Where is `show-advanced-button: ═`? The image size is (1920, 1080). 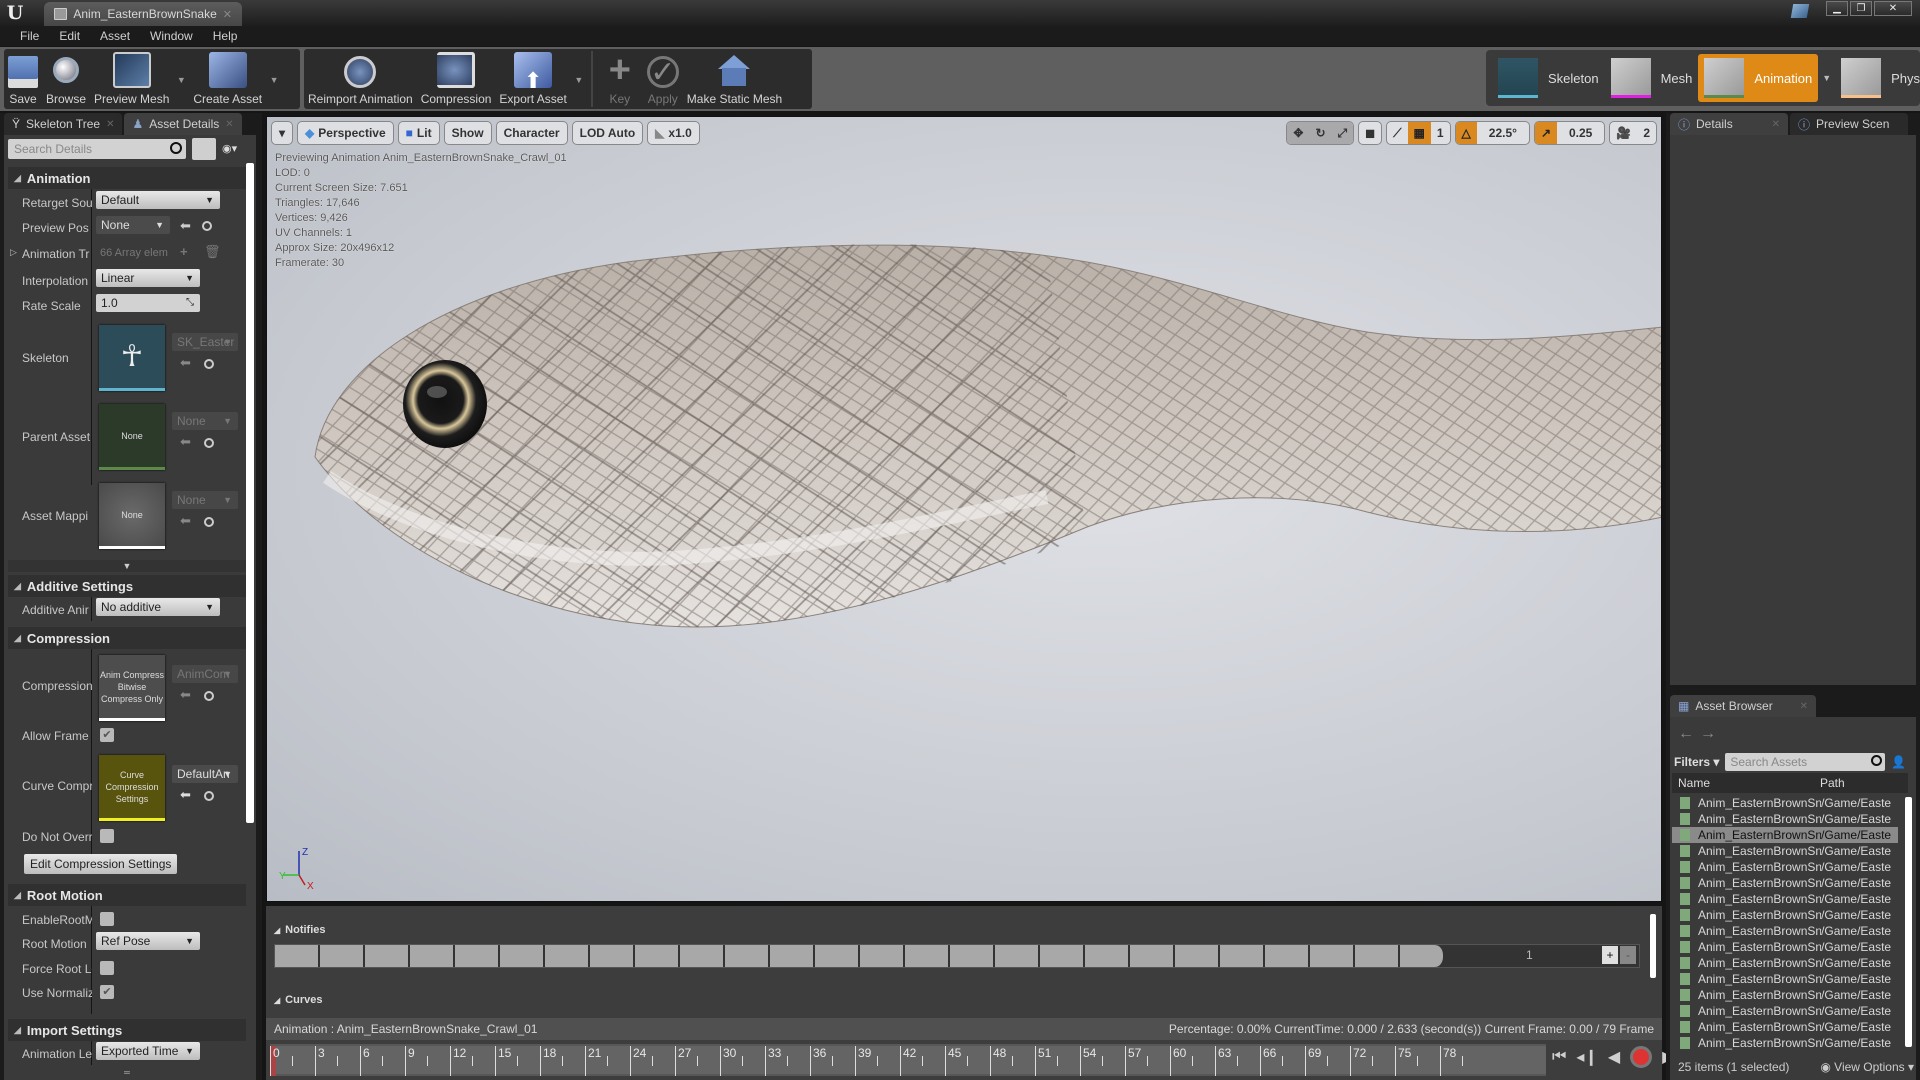 show-advanced-button: ═ is located at coordinates (127, 1073).